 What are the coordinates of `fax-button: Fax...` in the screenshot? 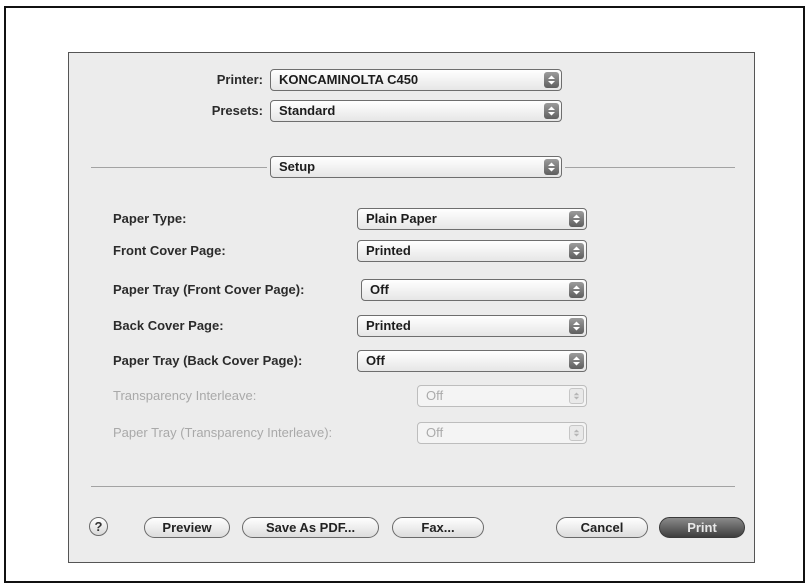 It's located at (438, 527).